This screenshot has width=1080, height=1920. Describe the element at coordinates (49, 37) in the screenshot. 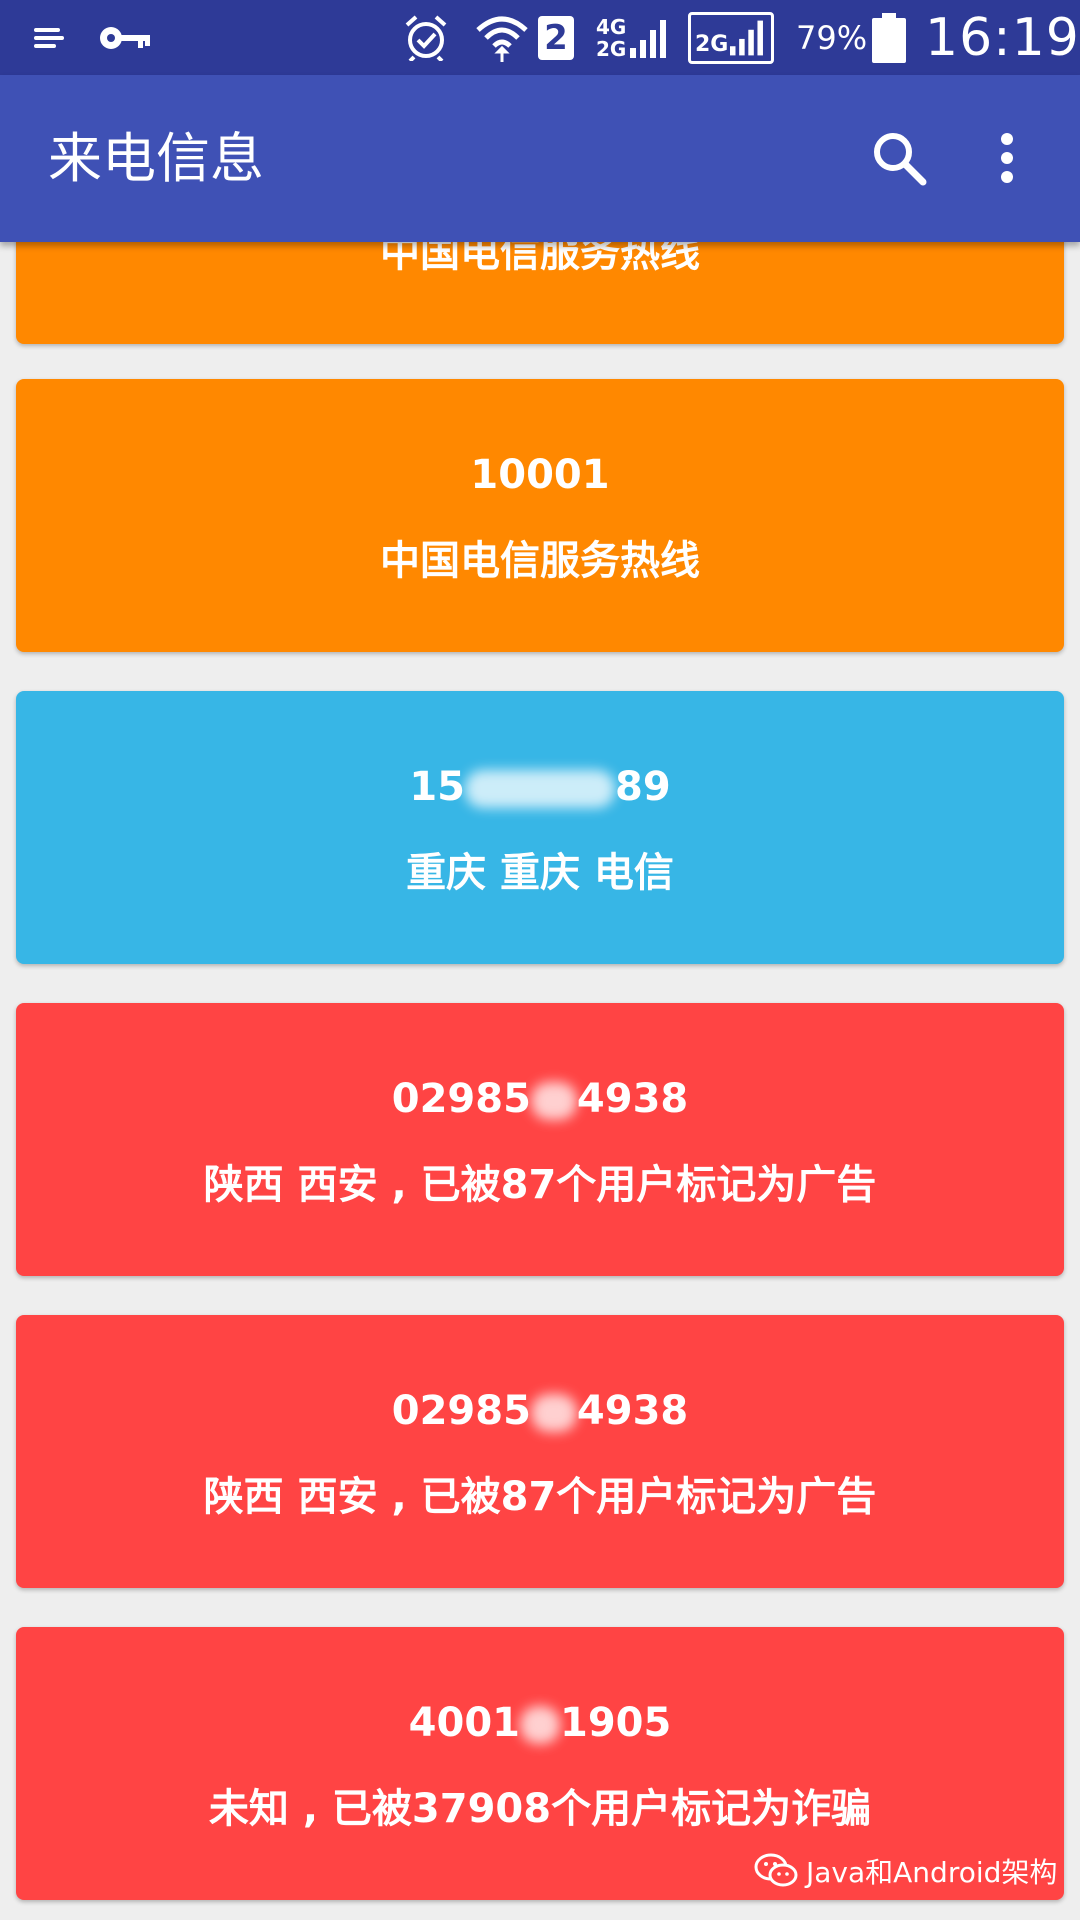

I see `notification-menu-icon` at that location.